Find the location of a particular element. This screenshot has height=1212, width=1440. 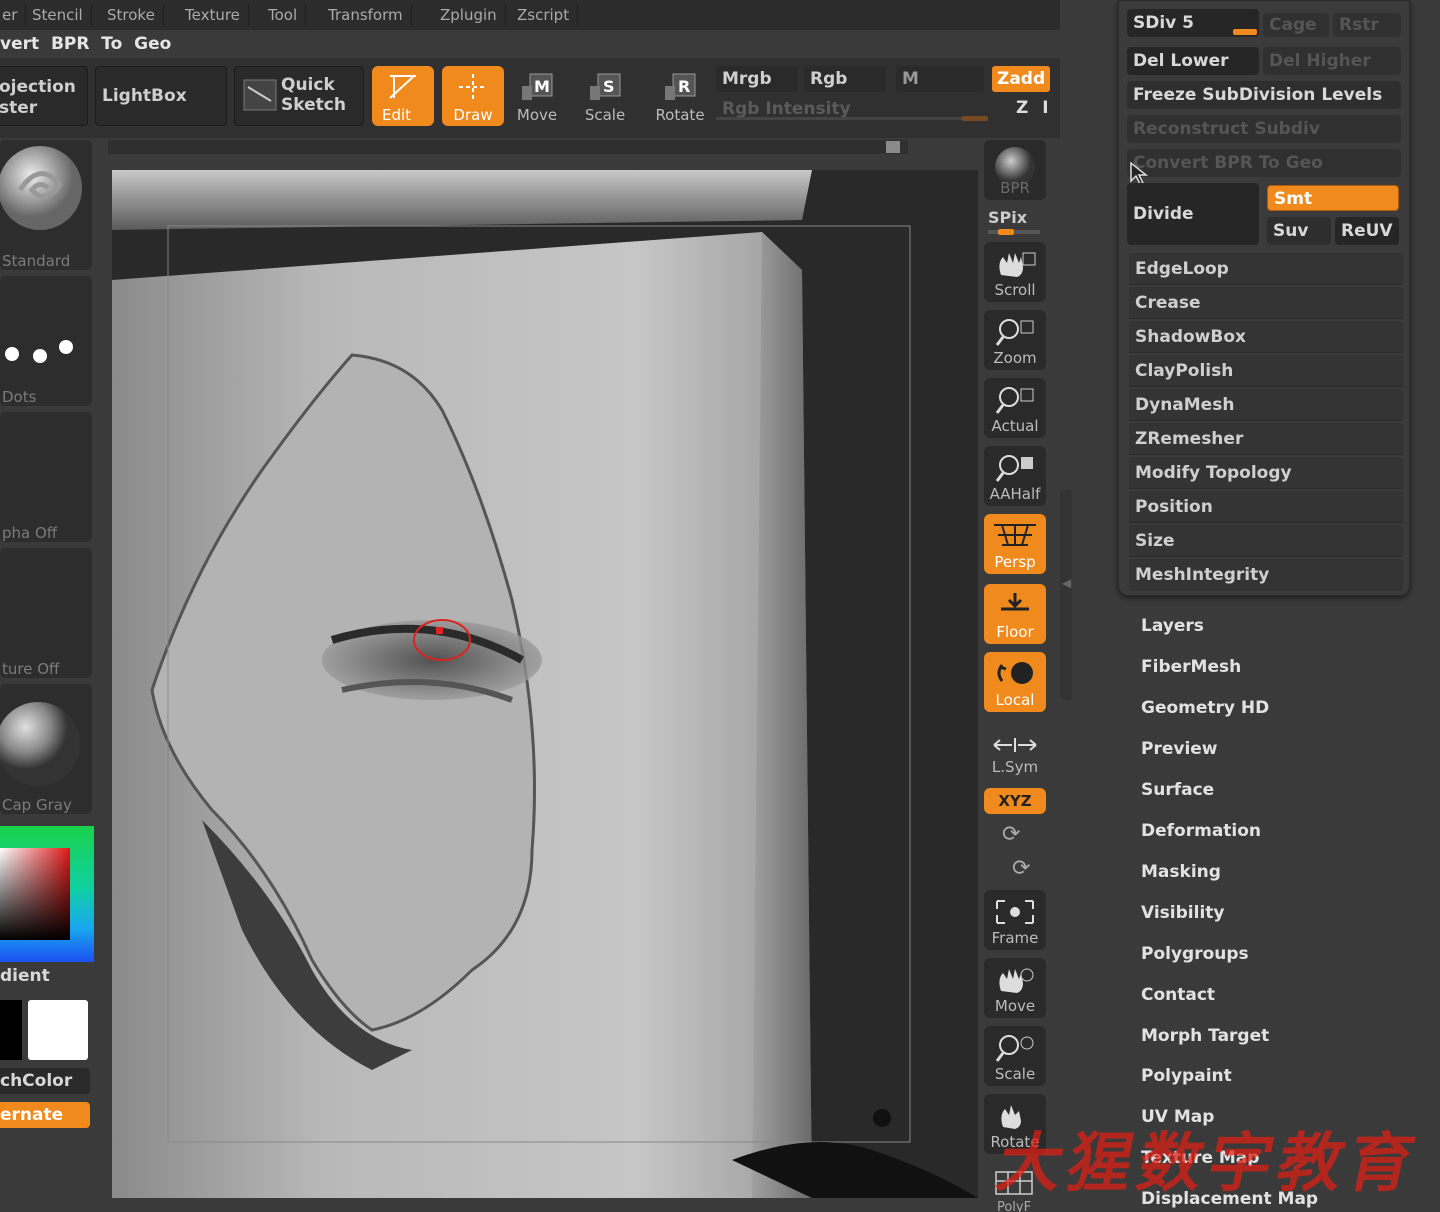

scrollbar-thumb is located at coordinates (893, 147).